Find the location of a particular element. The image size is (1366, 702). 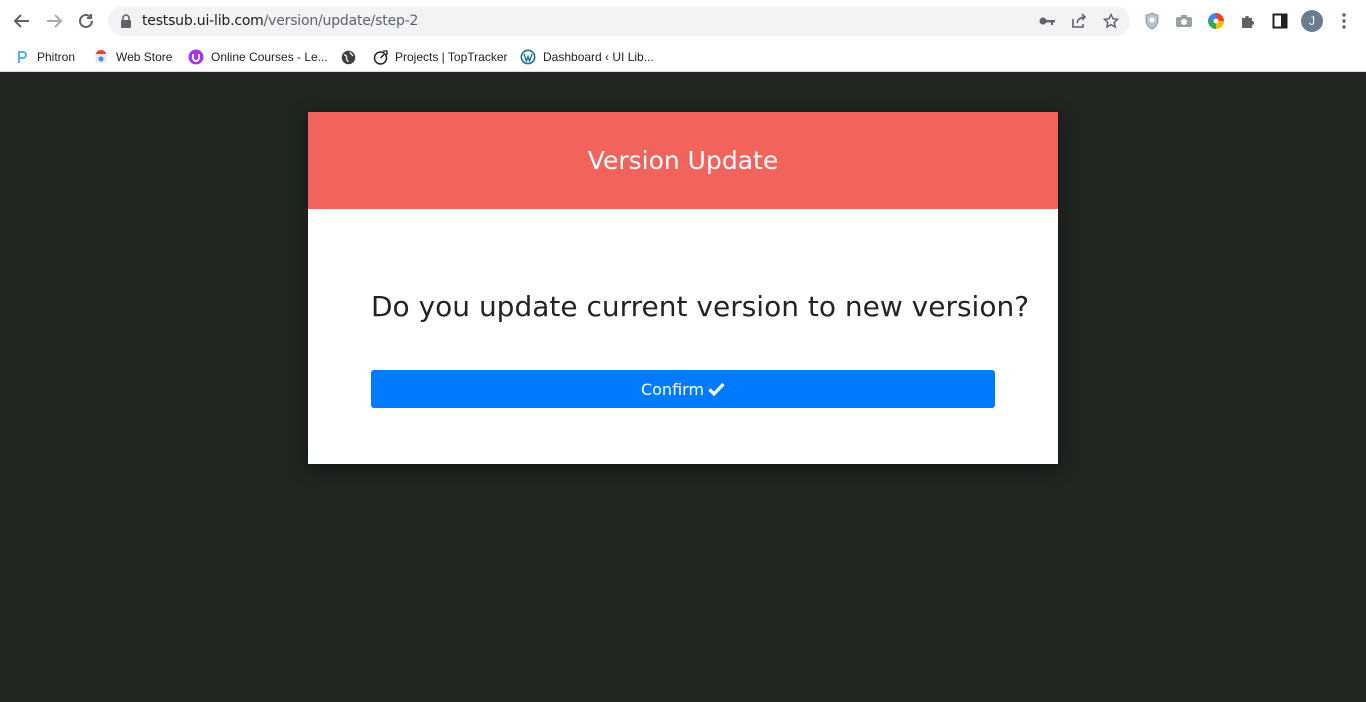

side-panel-icon is located at coordinates (1280, 21).